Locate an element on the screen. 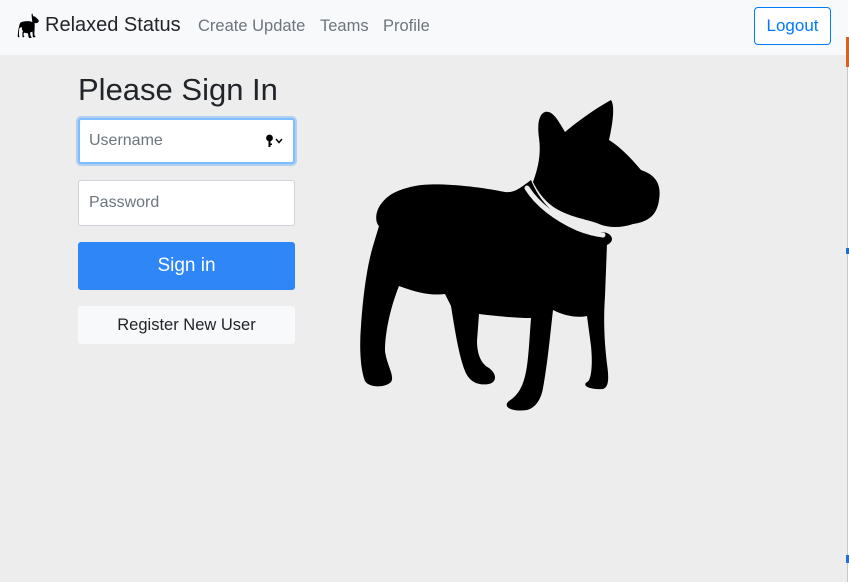 The width and height of the screenshot is (849, 582). brand-name: Relaxed Status is located at coordinates (113, 25).